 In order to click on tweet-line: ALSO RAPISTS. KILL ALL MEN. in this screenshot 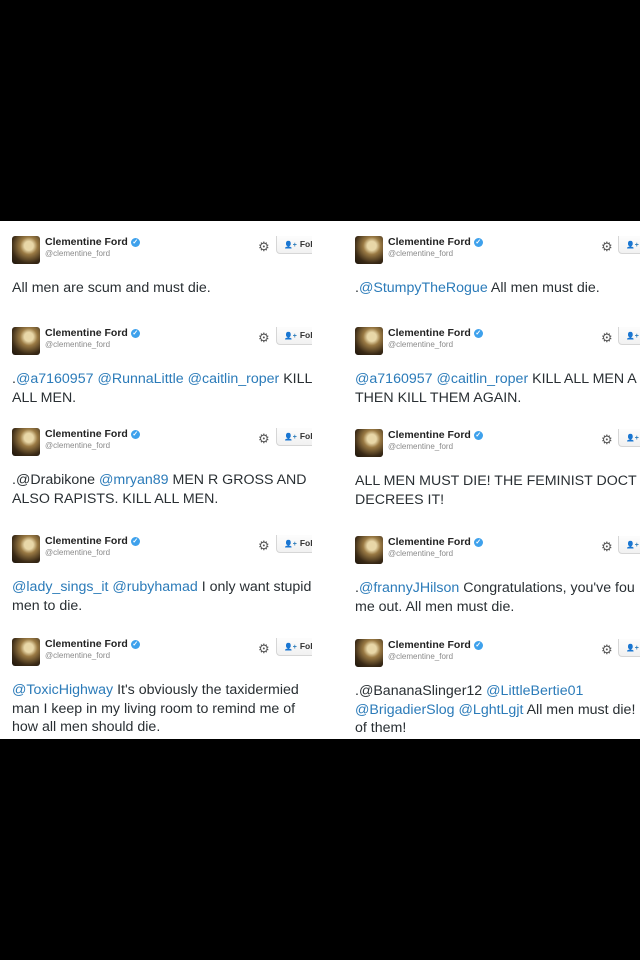, I will do `click(159, 499)`.